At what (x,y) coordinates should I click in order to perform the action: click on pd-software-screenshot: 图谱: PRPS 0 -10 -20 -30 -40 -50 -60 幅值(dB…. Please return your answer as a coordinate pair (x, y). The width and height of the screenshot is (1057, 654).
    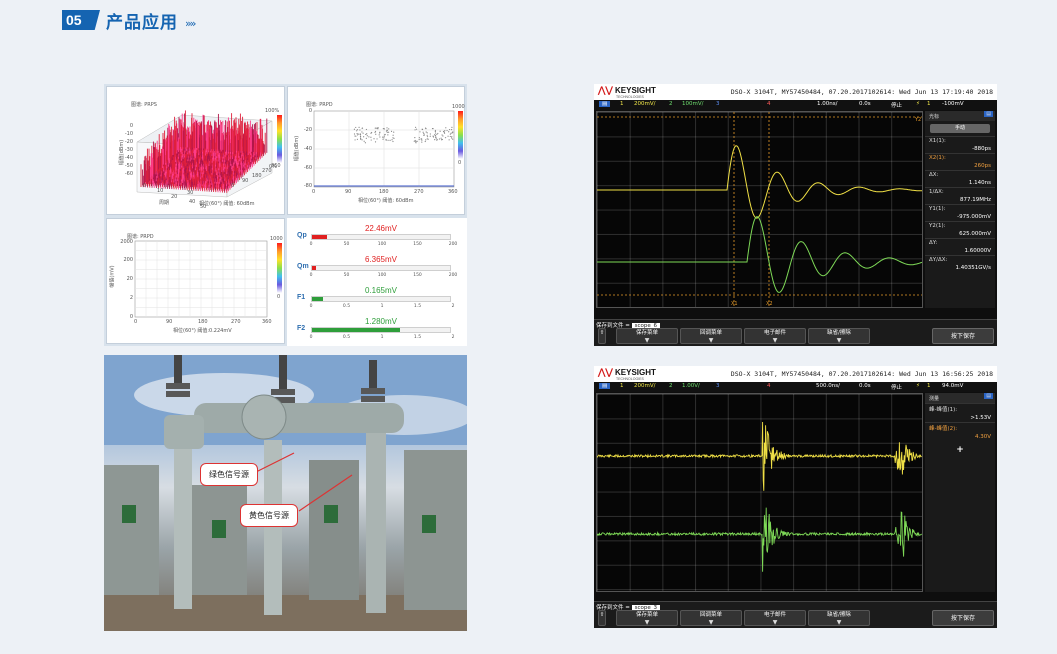
    Looking at the image, I should click on (285, 215).